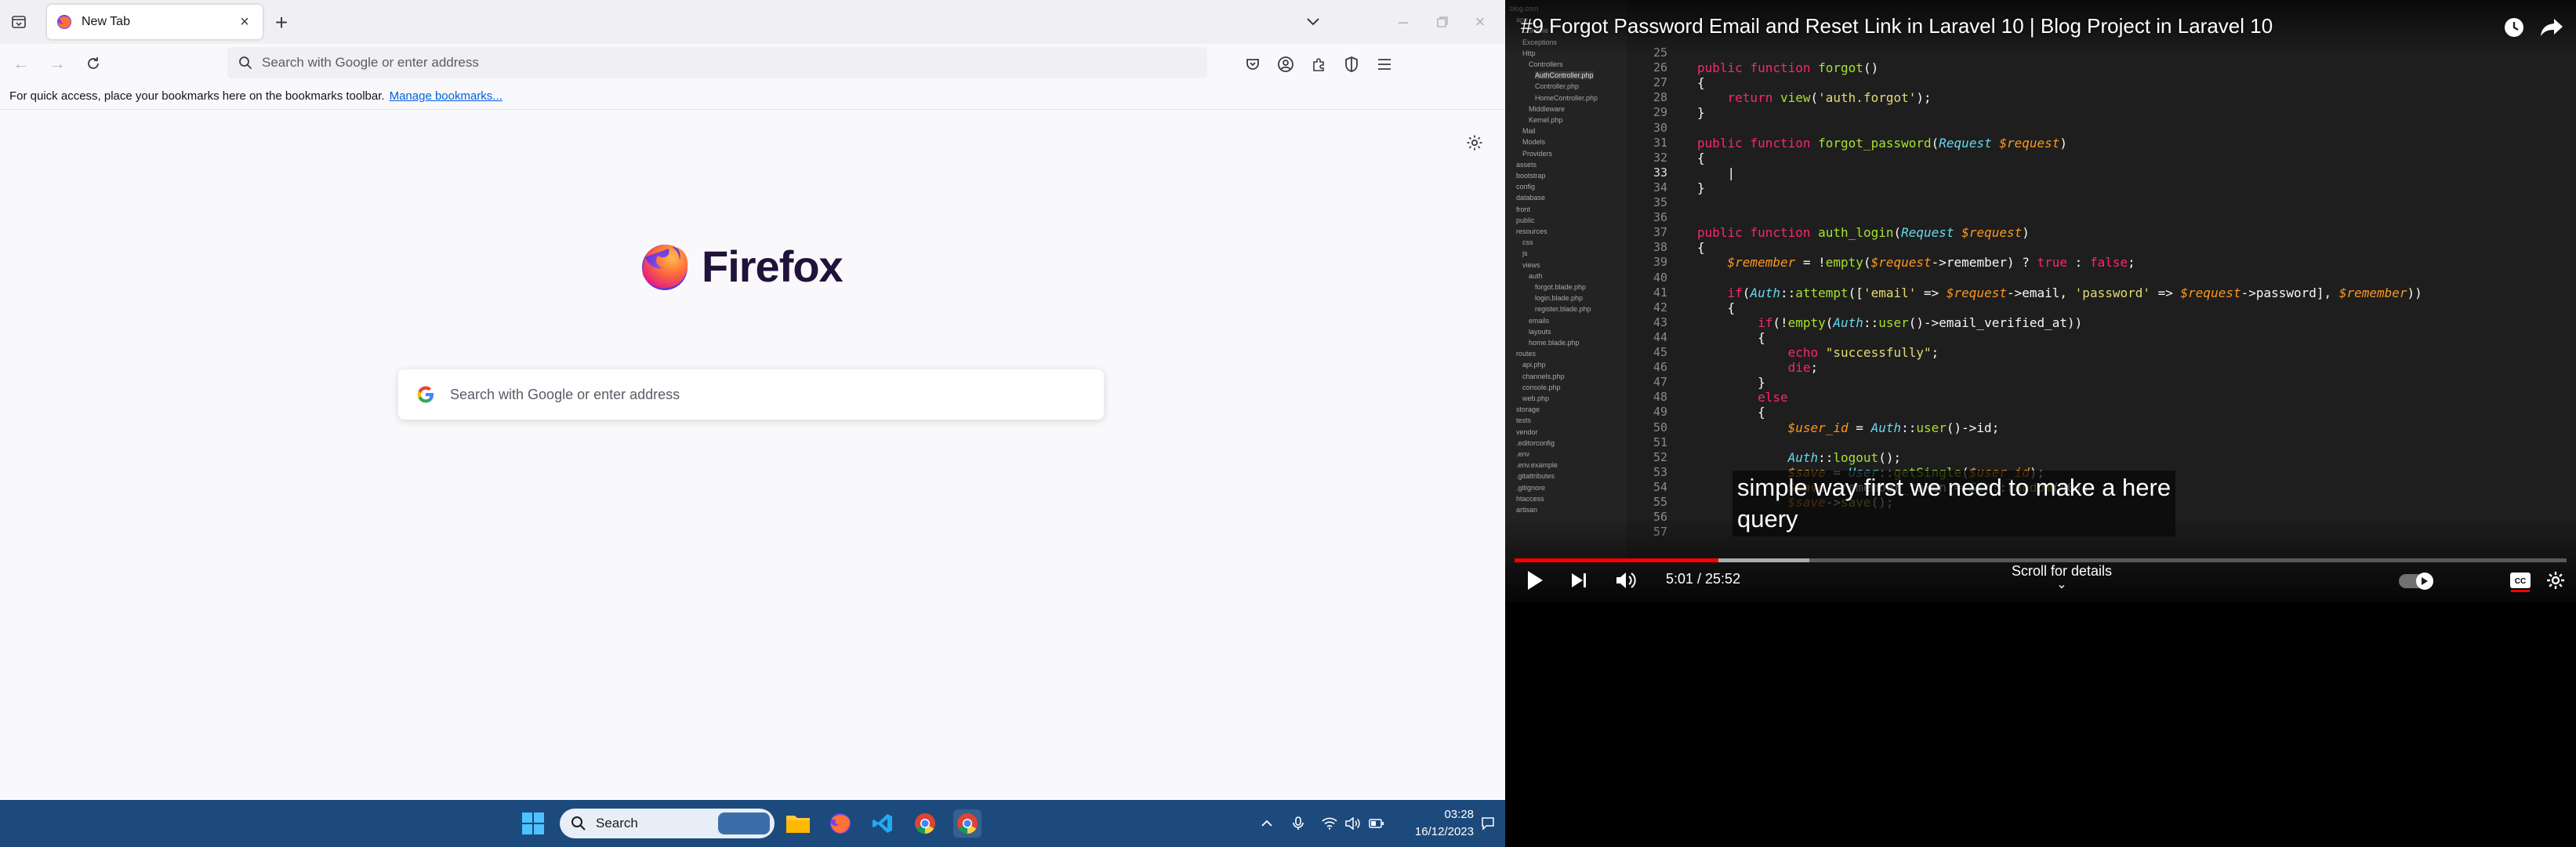 Image resolution: width=2576 pixels, height=847 pixels. I want to click on pocket-icon, so click(1253, 64).